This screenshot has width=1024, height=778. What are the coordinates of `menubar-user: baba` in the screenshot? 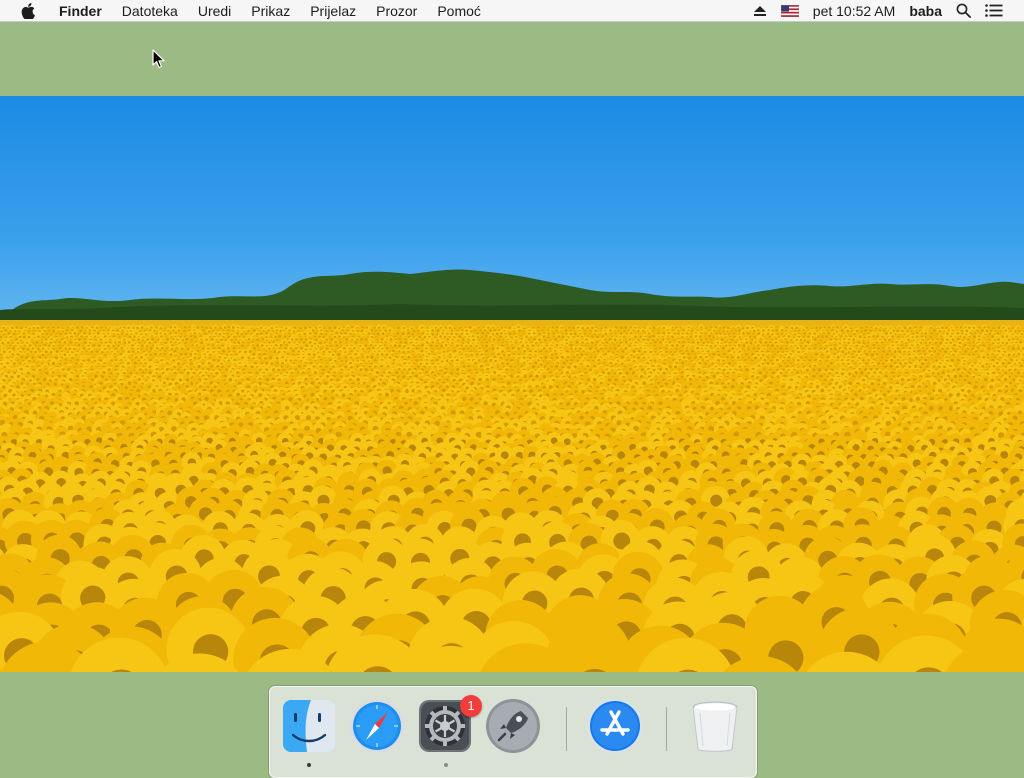 It's located at (925, 11).